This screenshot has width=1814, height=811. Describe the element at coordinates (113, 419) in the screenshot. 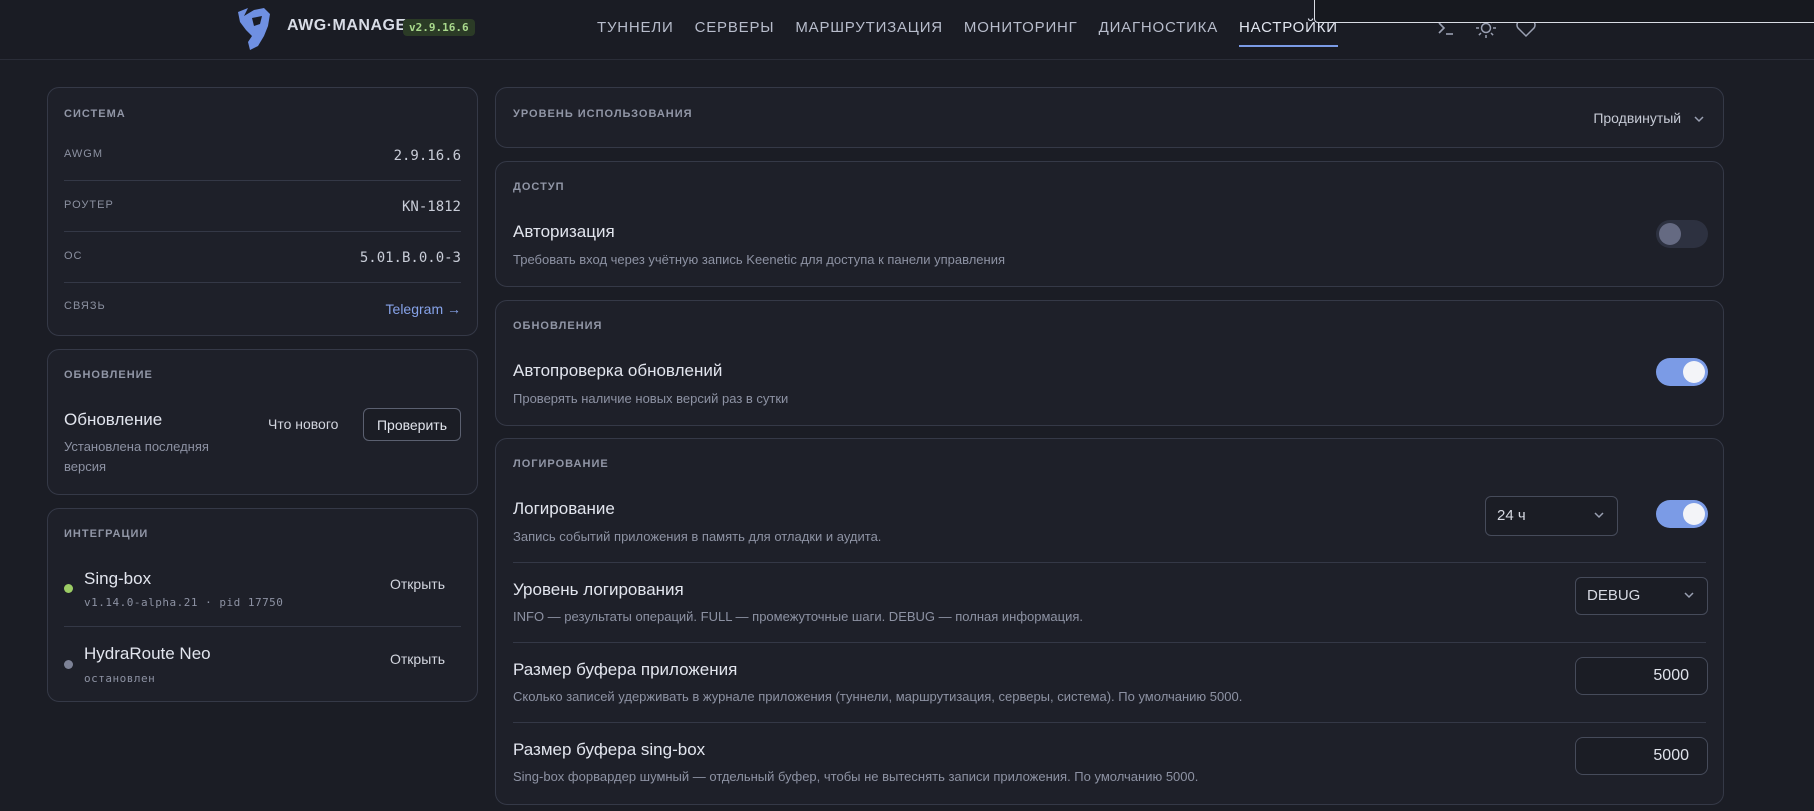

I see `update-title: Обновление` at that location.